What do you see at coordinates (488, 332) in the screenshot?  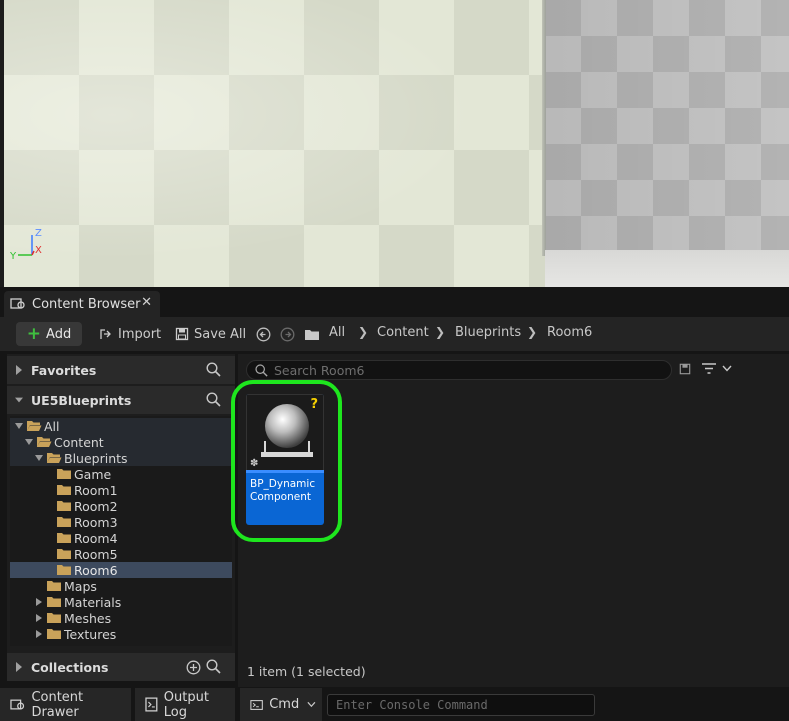 I see `breadcrumb-blueprints: Blueprints` at bounding box center [488, 332].